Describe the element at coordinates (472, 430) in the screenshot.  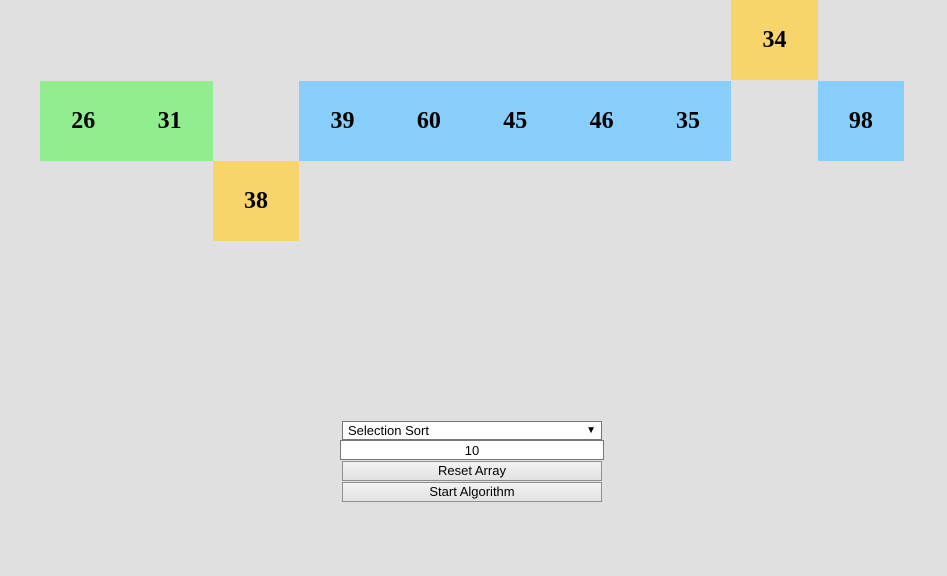
I see `algorithm-select: Selection Sort ▼` at that location.